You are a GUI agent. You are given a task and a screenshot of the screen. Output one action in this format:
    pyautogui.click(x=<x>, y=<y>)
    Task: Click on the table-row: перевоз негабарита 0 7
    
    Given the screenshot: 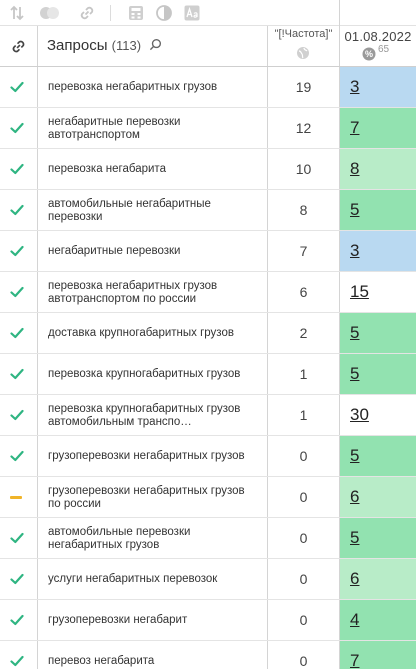 What is the action you would take?
    pyautogui.click(x=208, y=655)
    